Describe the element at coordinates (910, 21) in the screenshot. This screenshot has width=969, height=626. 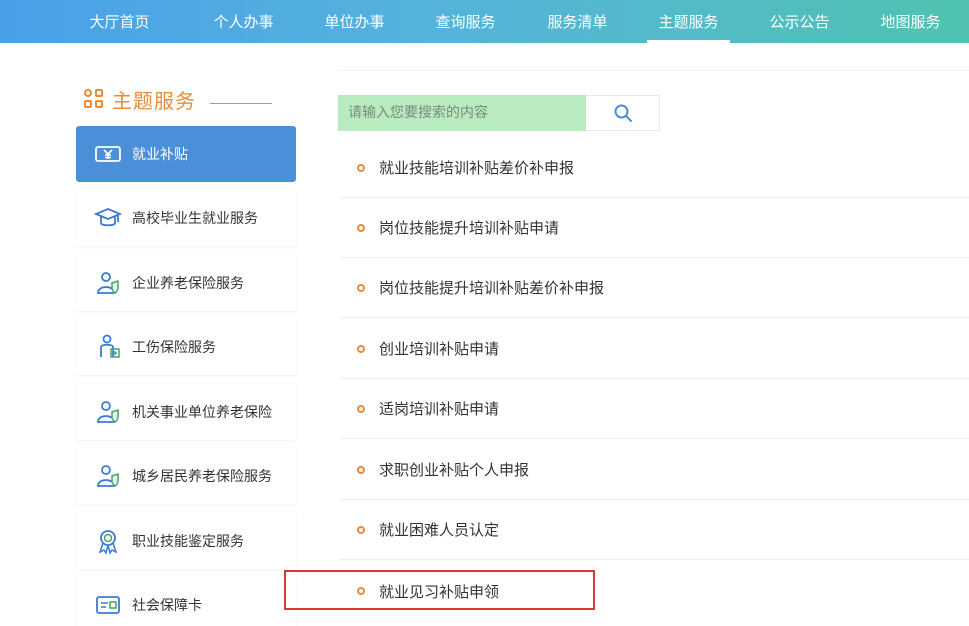
I see `nav-item-map: 地图服务` at that location.